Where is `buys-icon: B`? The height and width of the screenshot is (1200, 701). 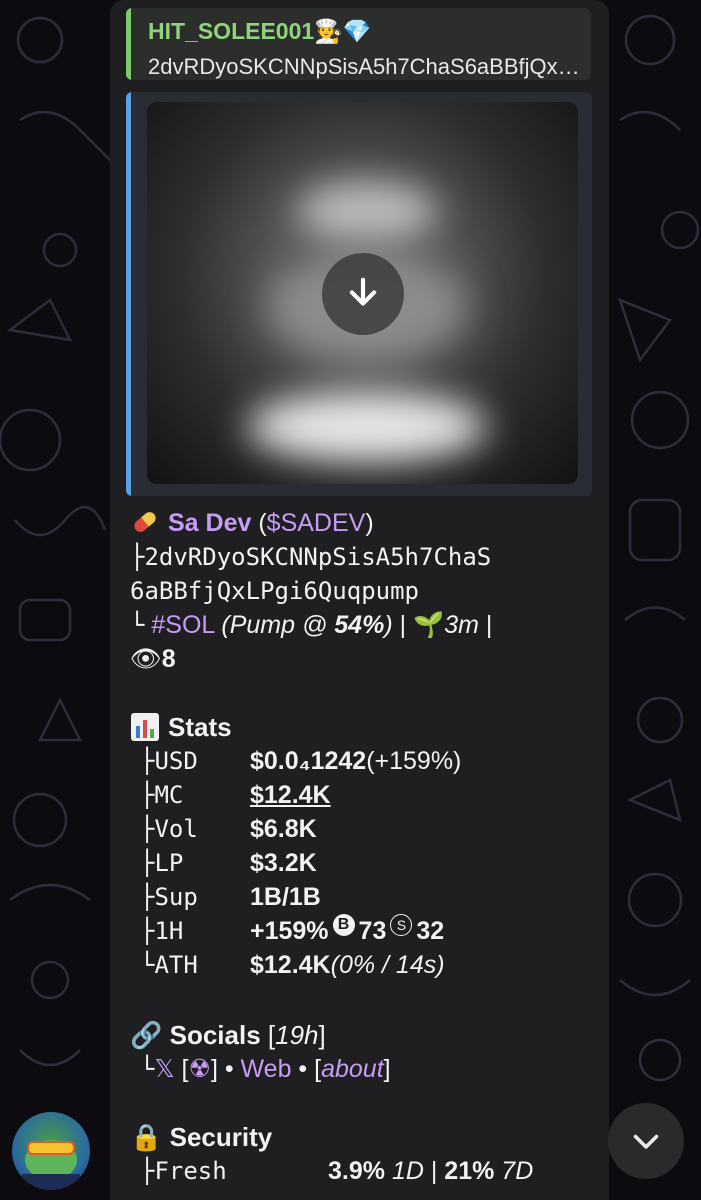 buys-icon: B is located at coordinates (343, 925).